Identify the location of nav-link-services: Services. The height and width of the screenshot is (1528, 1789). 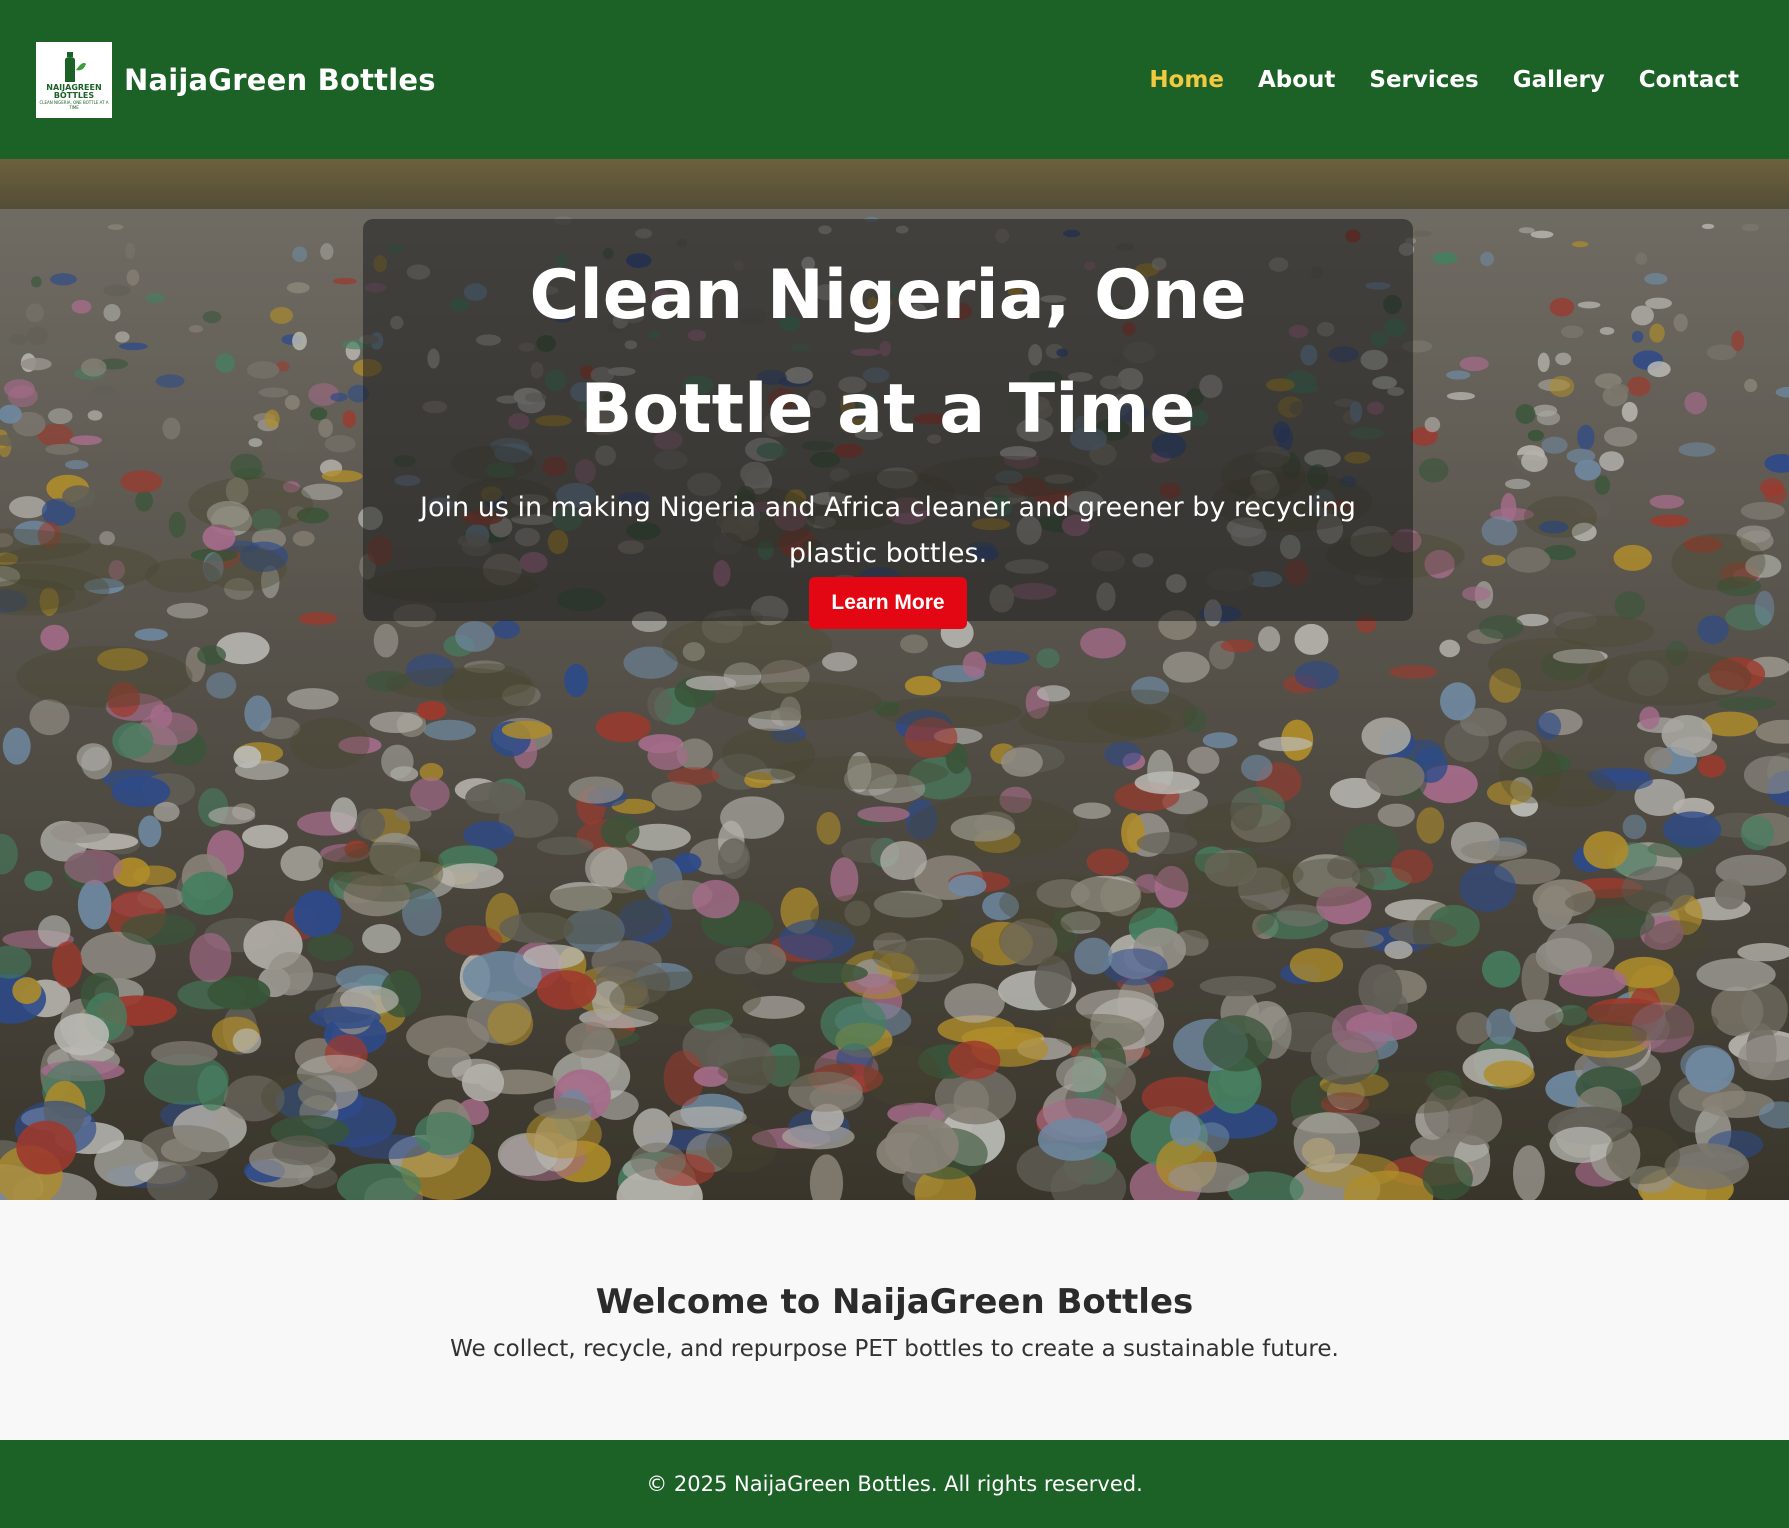
(1423, 80).